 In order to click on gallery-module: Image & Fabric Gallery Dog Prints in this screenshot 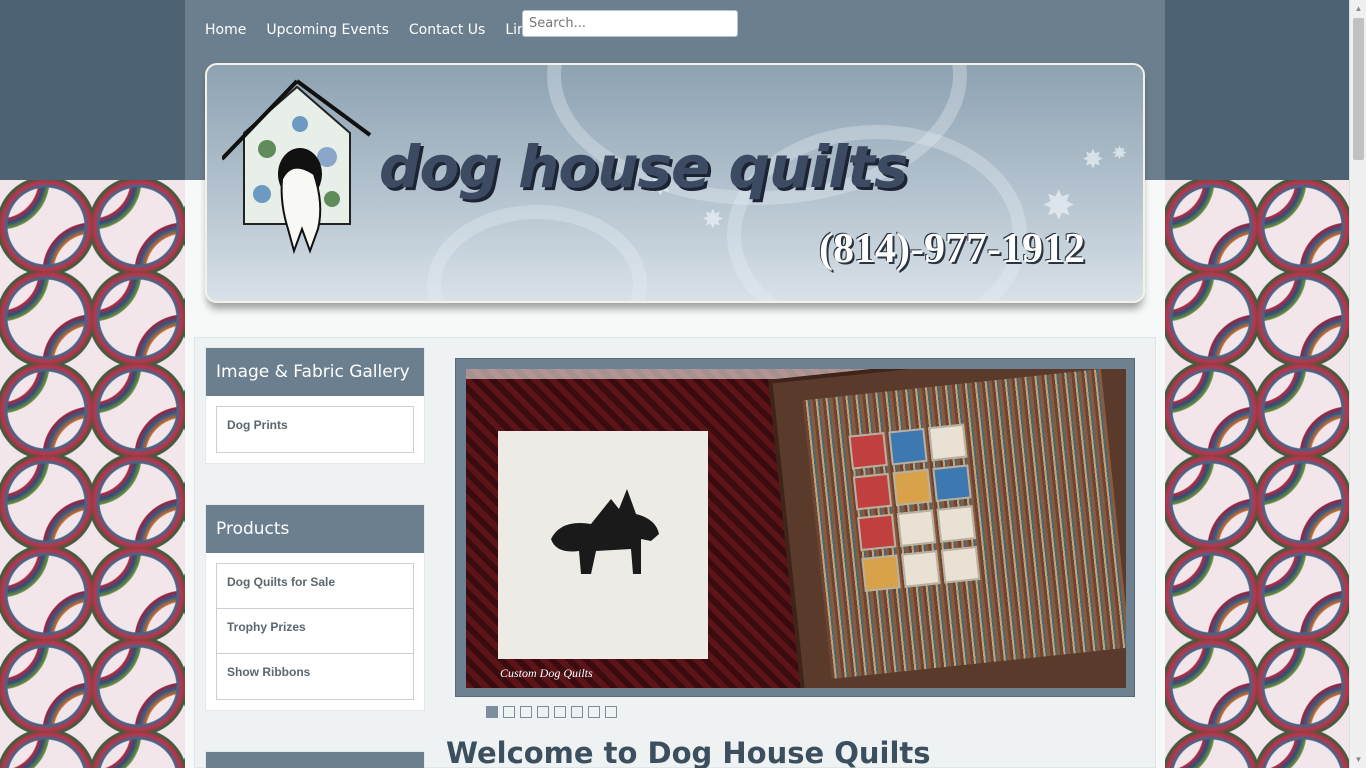, I will do `click(315, 405)`.